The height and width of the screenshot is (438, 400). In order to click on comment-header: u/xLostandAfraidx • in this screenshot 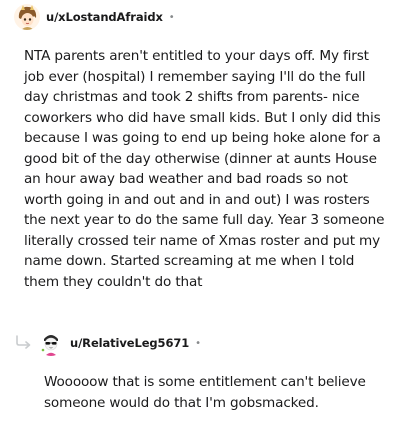, I will do `click(94, 17)`.